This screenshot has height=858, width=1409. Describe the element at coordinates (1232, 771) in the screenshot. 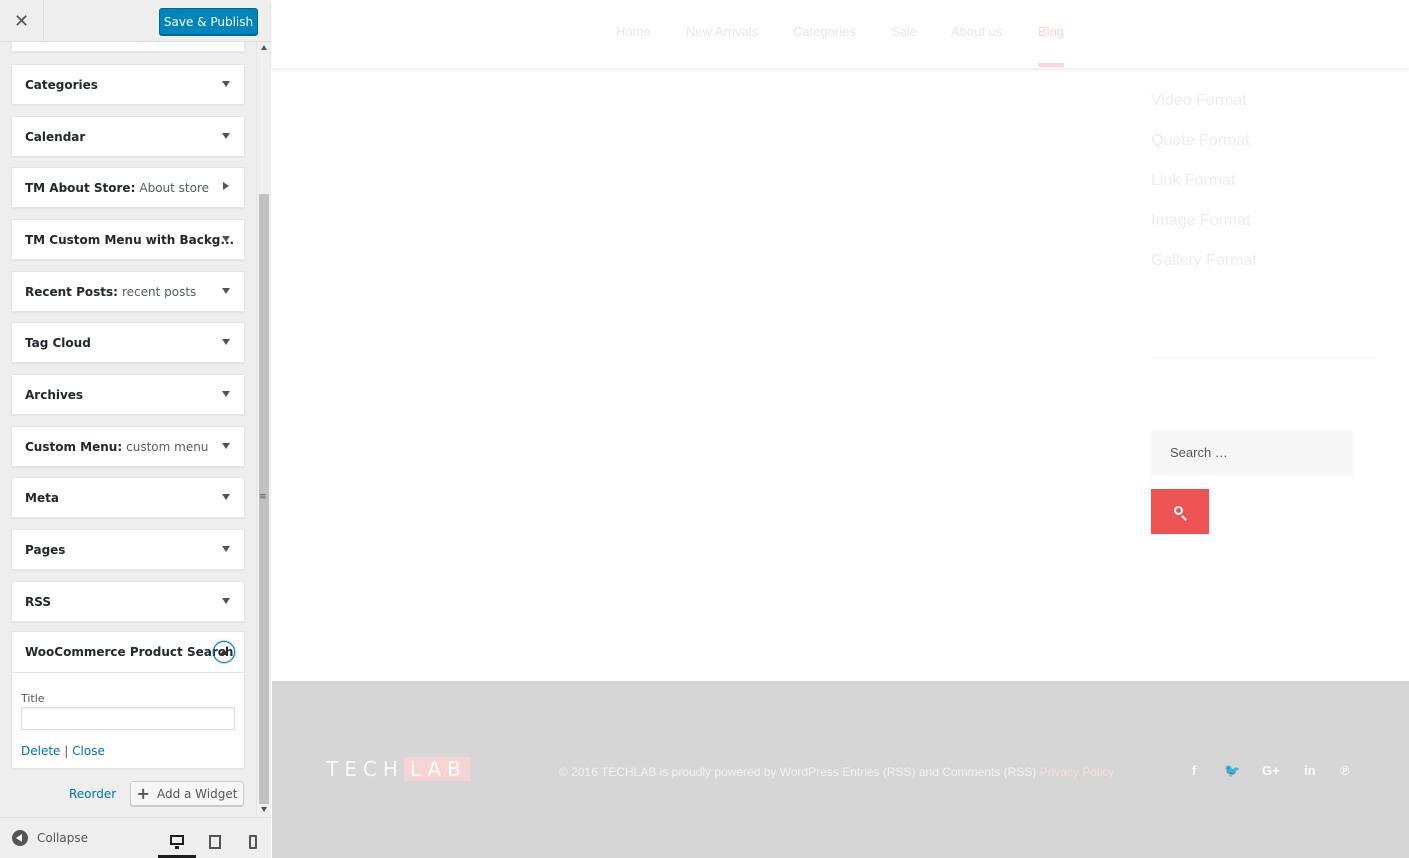

I see `twitter-icon: 🐦` at that location.